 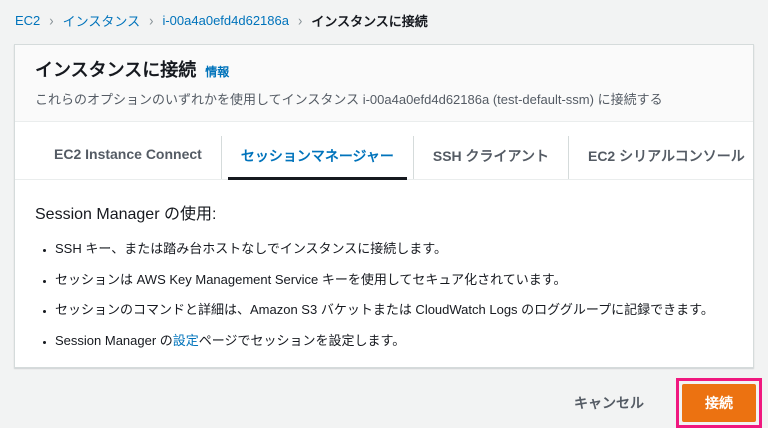 What do you see at coordinates (101, 20) in the screenshot?
I see `breadcrumb-instances: インスタンス` at bounding box center [101, 20].